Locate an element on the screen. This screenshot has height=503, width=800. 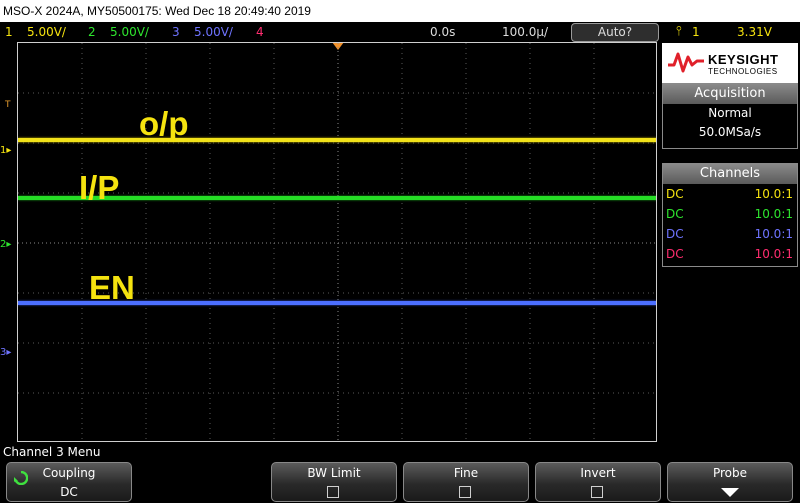
bw-limit-label: BW Limit is located at coordinates (334, 473).